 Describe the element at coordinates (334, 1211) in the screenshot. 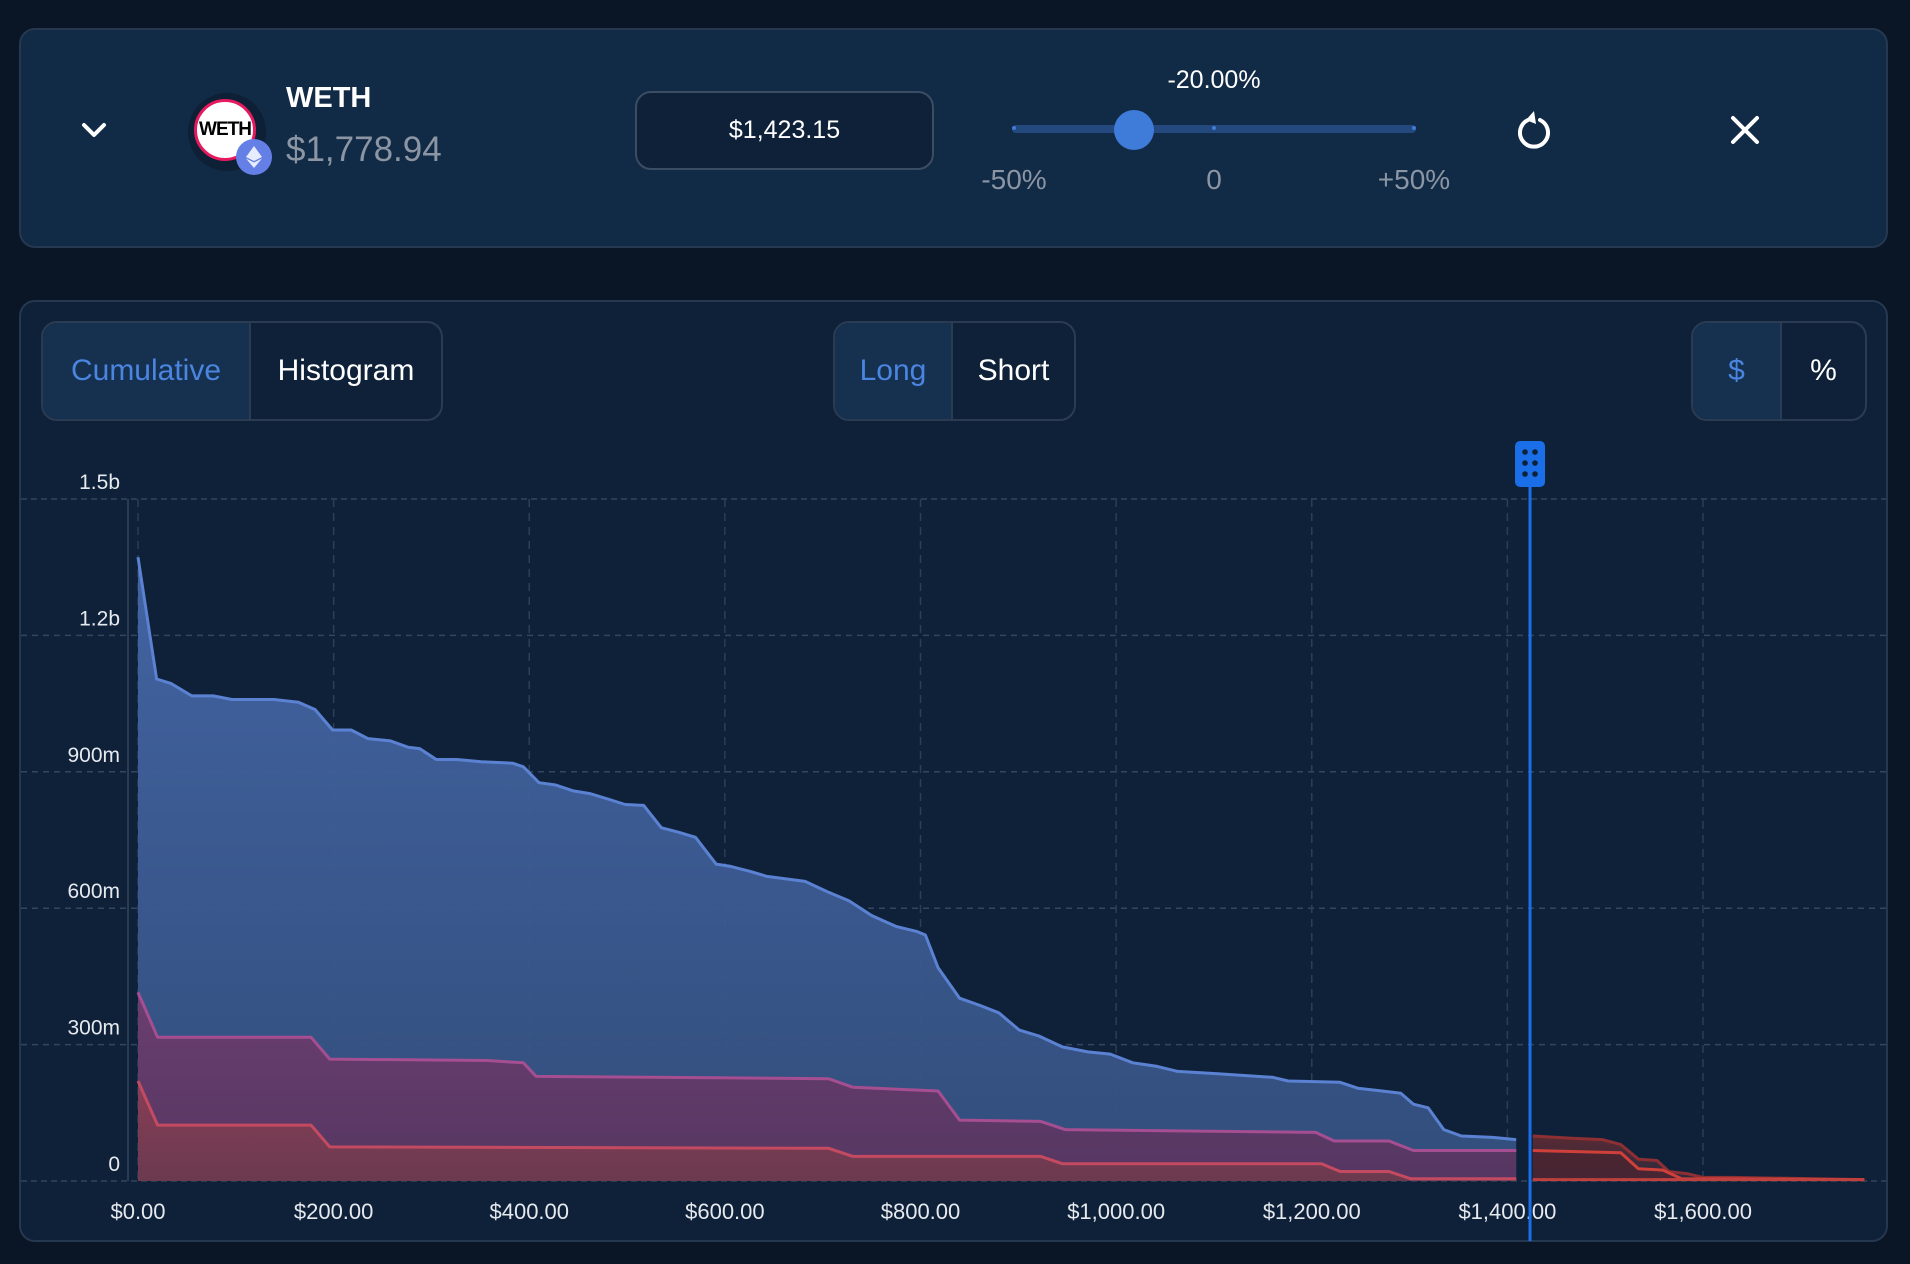

I see `x-tick-label: $200.00` at that location.